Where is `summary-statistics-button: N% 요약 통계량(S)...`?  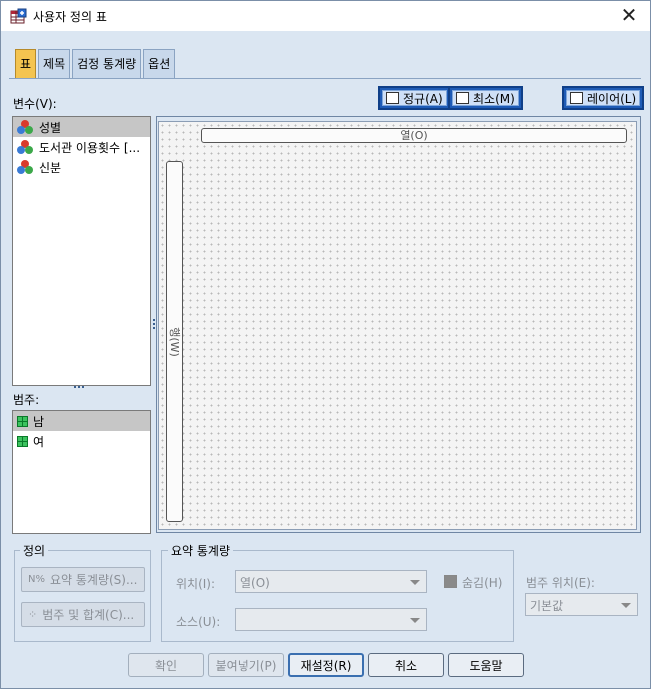 summary-statistics-button: N% 요약 통계량(S)... is located at coordinates (83, 579).